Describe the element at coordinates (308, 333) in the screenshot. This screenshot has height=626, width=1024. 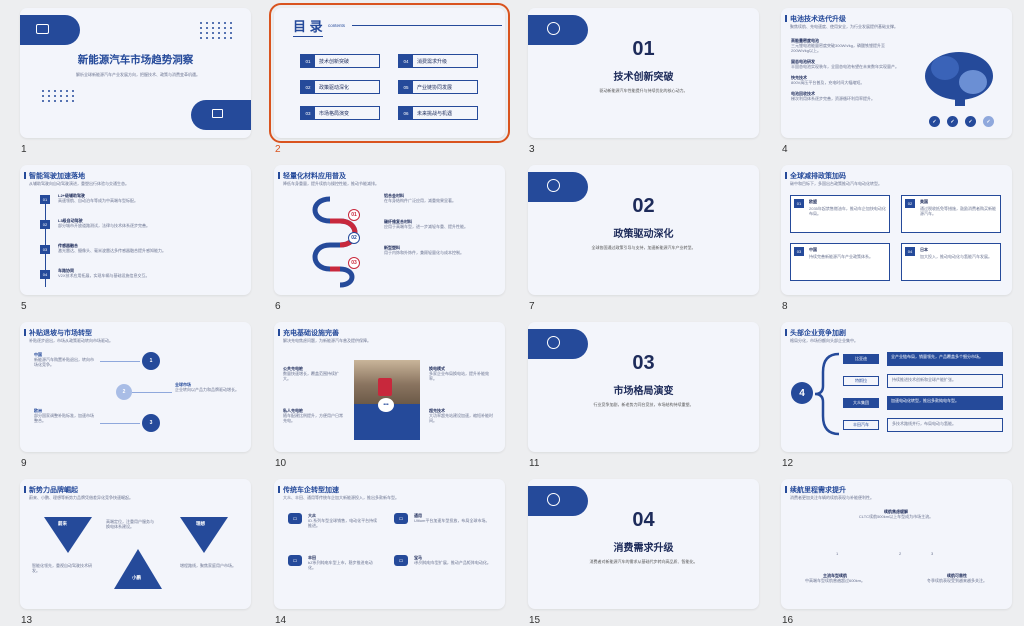
I see `slide-heading: 充电基础设施完善` at that location.